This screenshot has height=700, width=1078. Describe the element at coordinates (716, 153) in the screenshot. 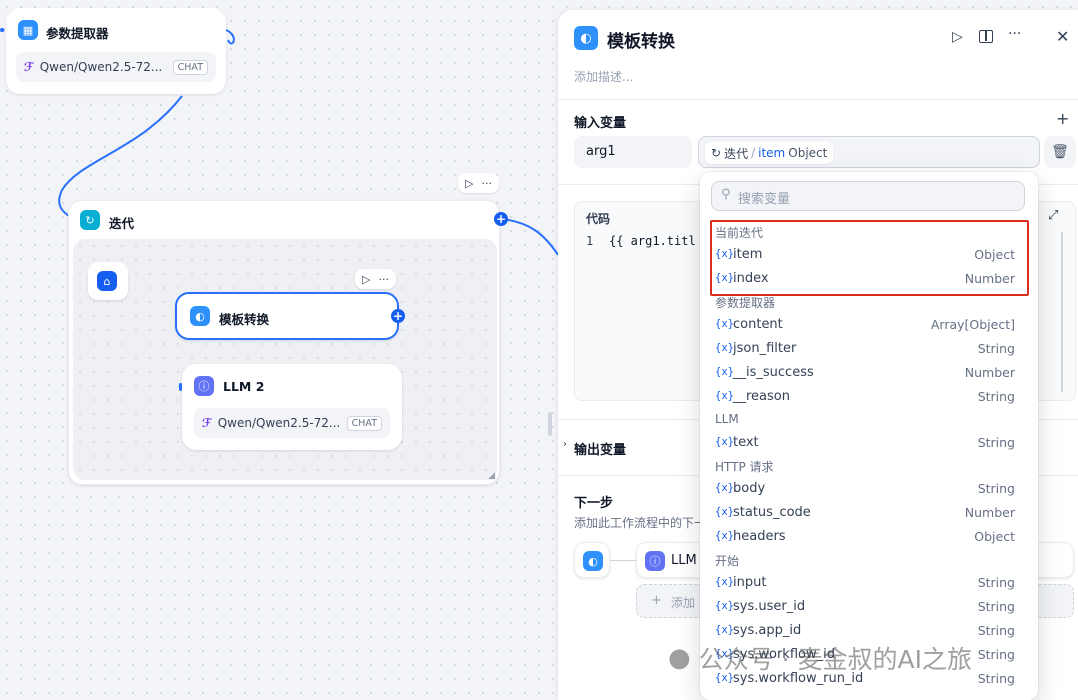

I see `iteration-mini-icon: ↻` at that location.